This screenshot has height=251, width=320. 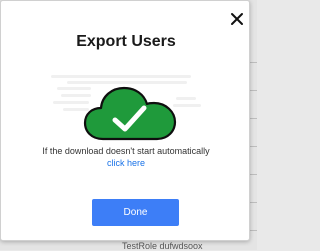 I want to click on cloud-check-icon, so click(x=130, y=113).